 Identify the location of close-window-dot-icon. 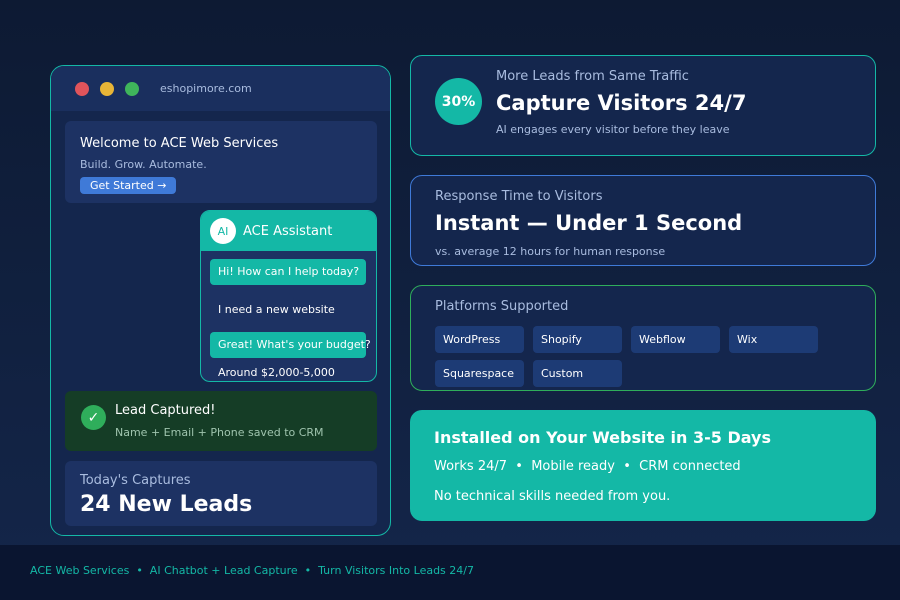
(82, 88).